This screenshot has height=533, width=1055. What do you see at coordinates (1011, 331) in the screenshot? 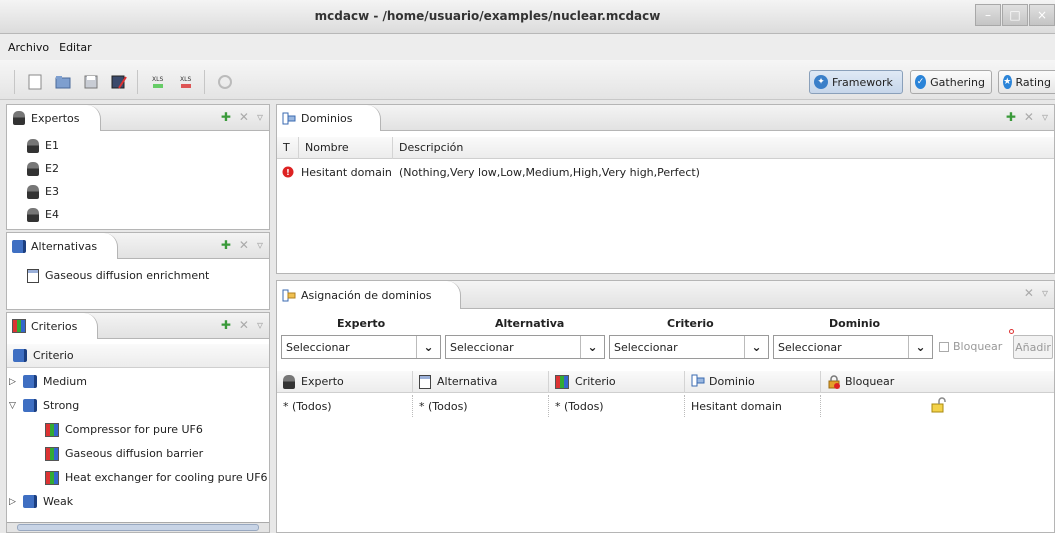
I see `required-marker-icon` at bounding box center [1011, 331].